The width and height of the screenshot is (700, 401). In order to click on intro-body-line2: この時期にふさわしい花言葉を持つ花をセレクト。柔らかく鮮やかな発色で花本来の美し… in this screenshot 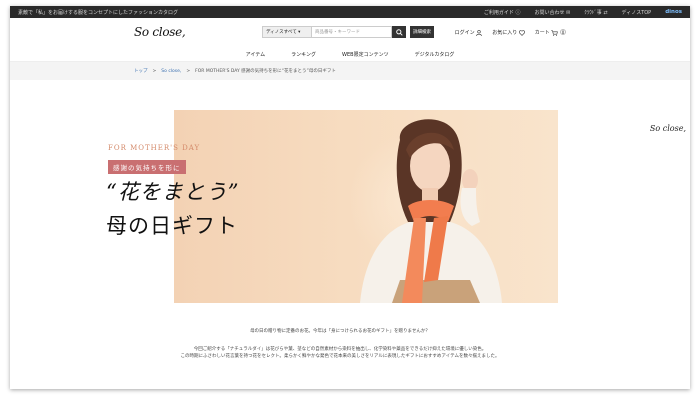, I will do `click(340, 356)`.